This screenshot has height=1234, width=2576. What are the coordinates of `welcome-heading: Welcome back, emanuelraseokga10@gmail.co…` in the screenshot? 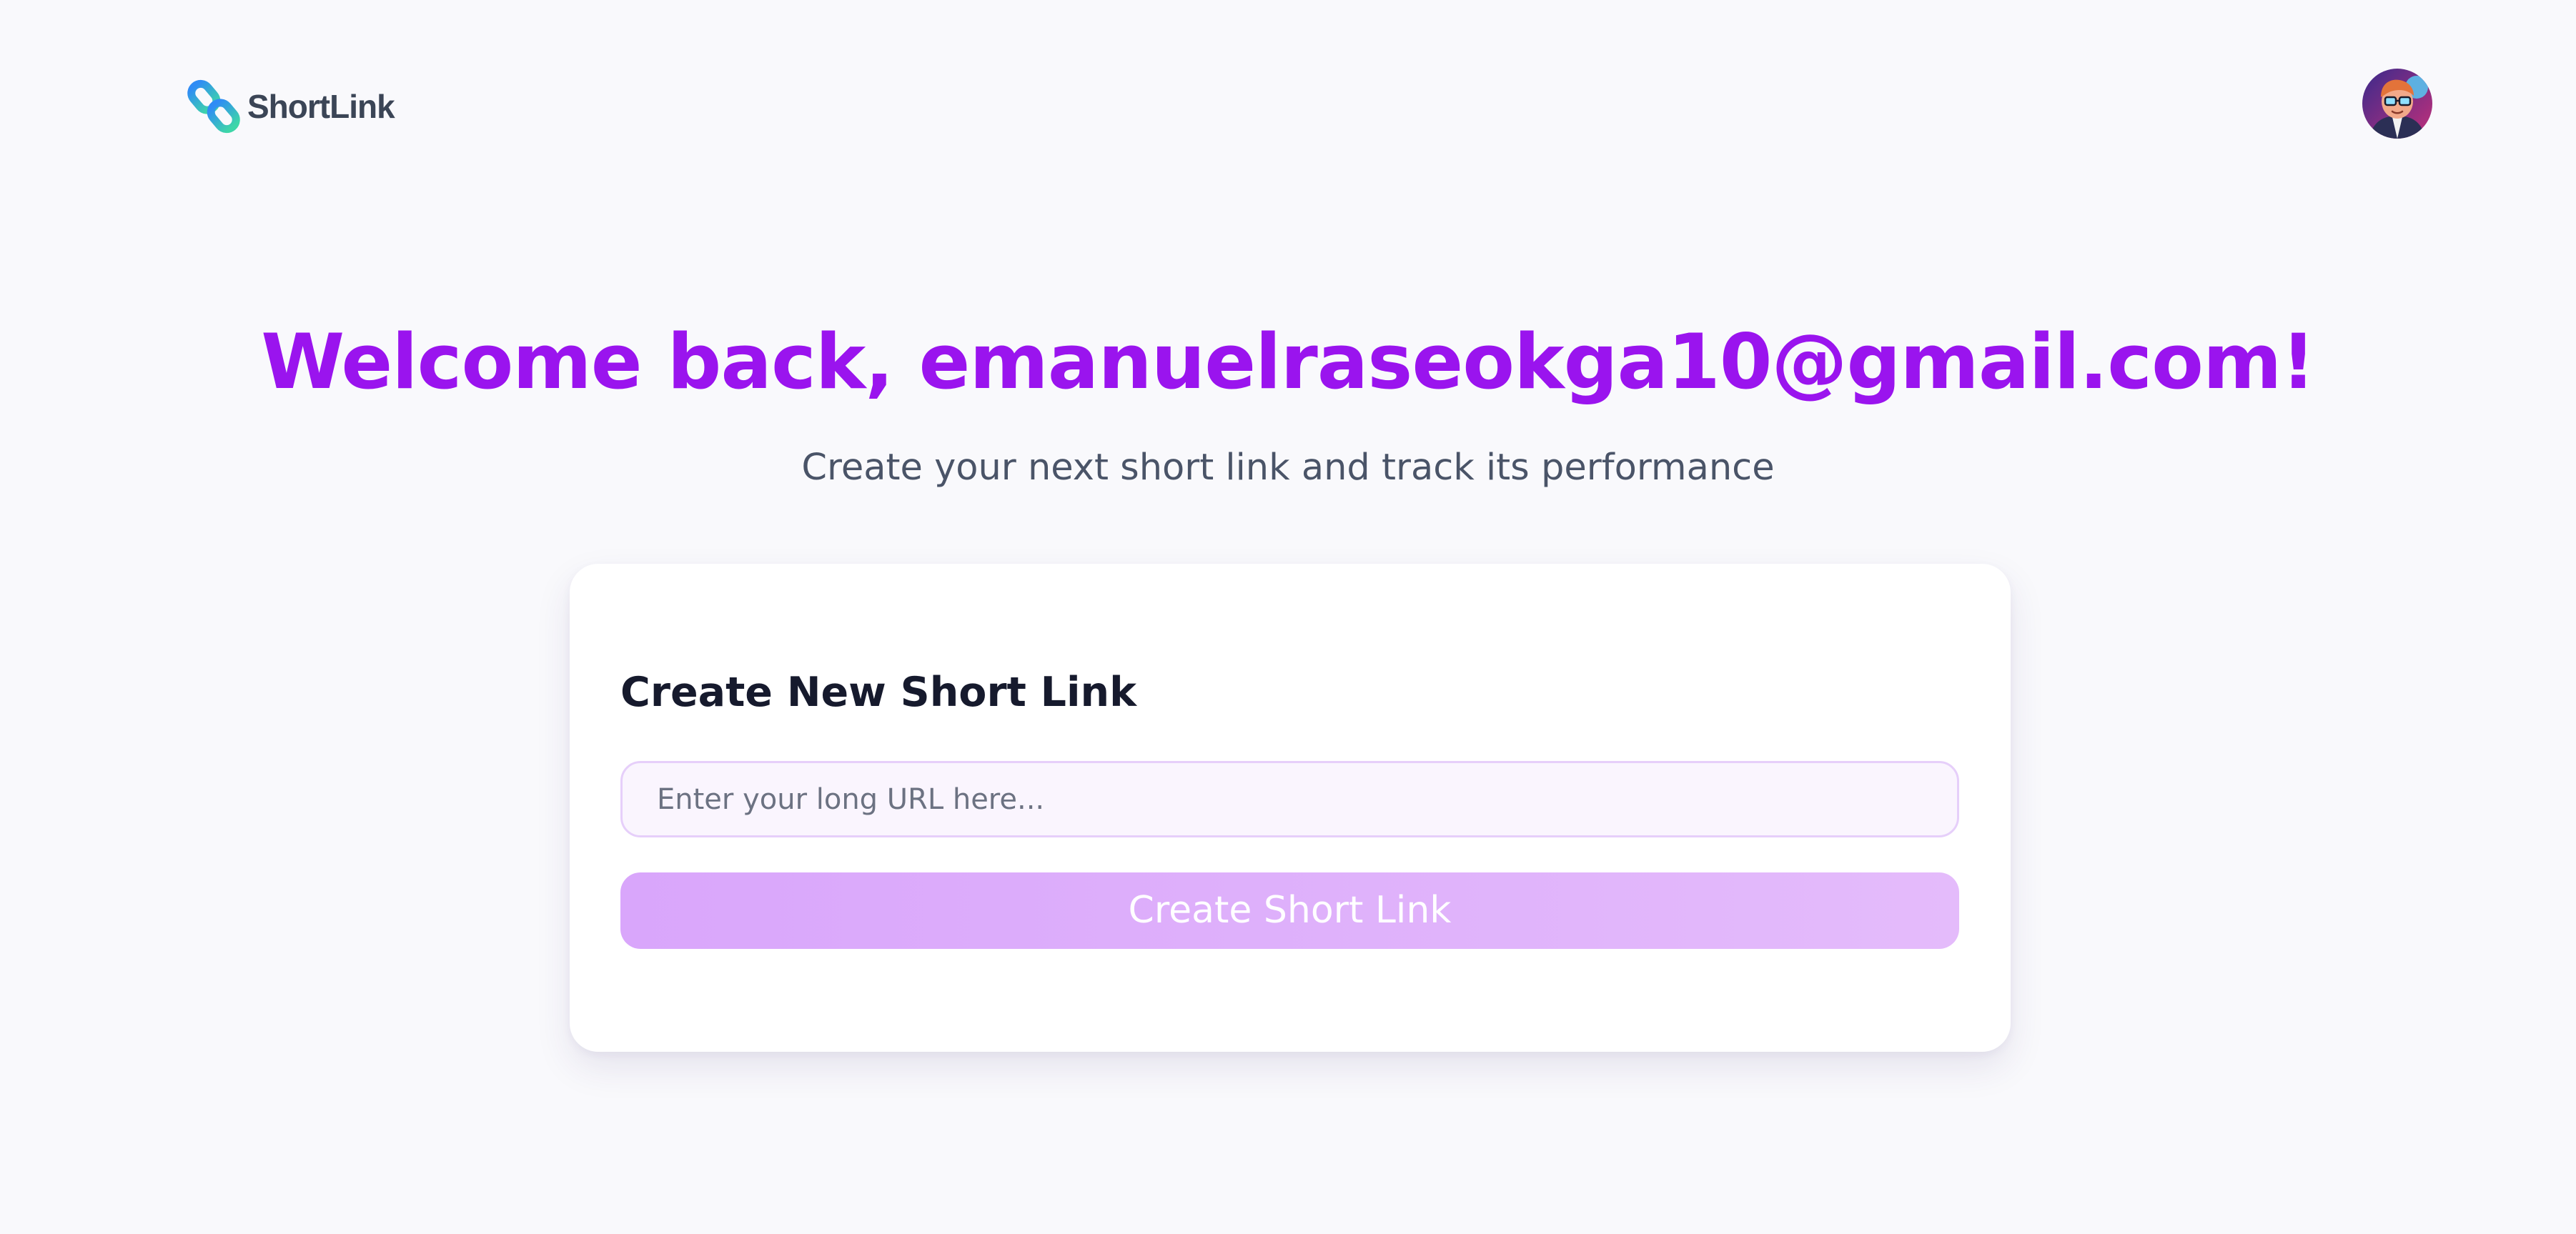 It's located at (1288, 362).